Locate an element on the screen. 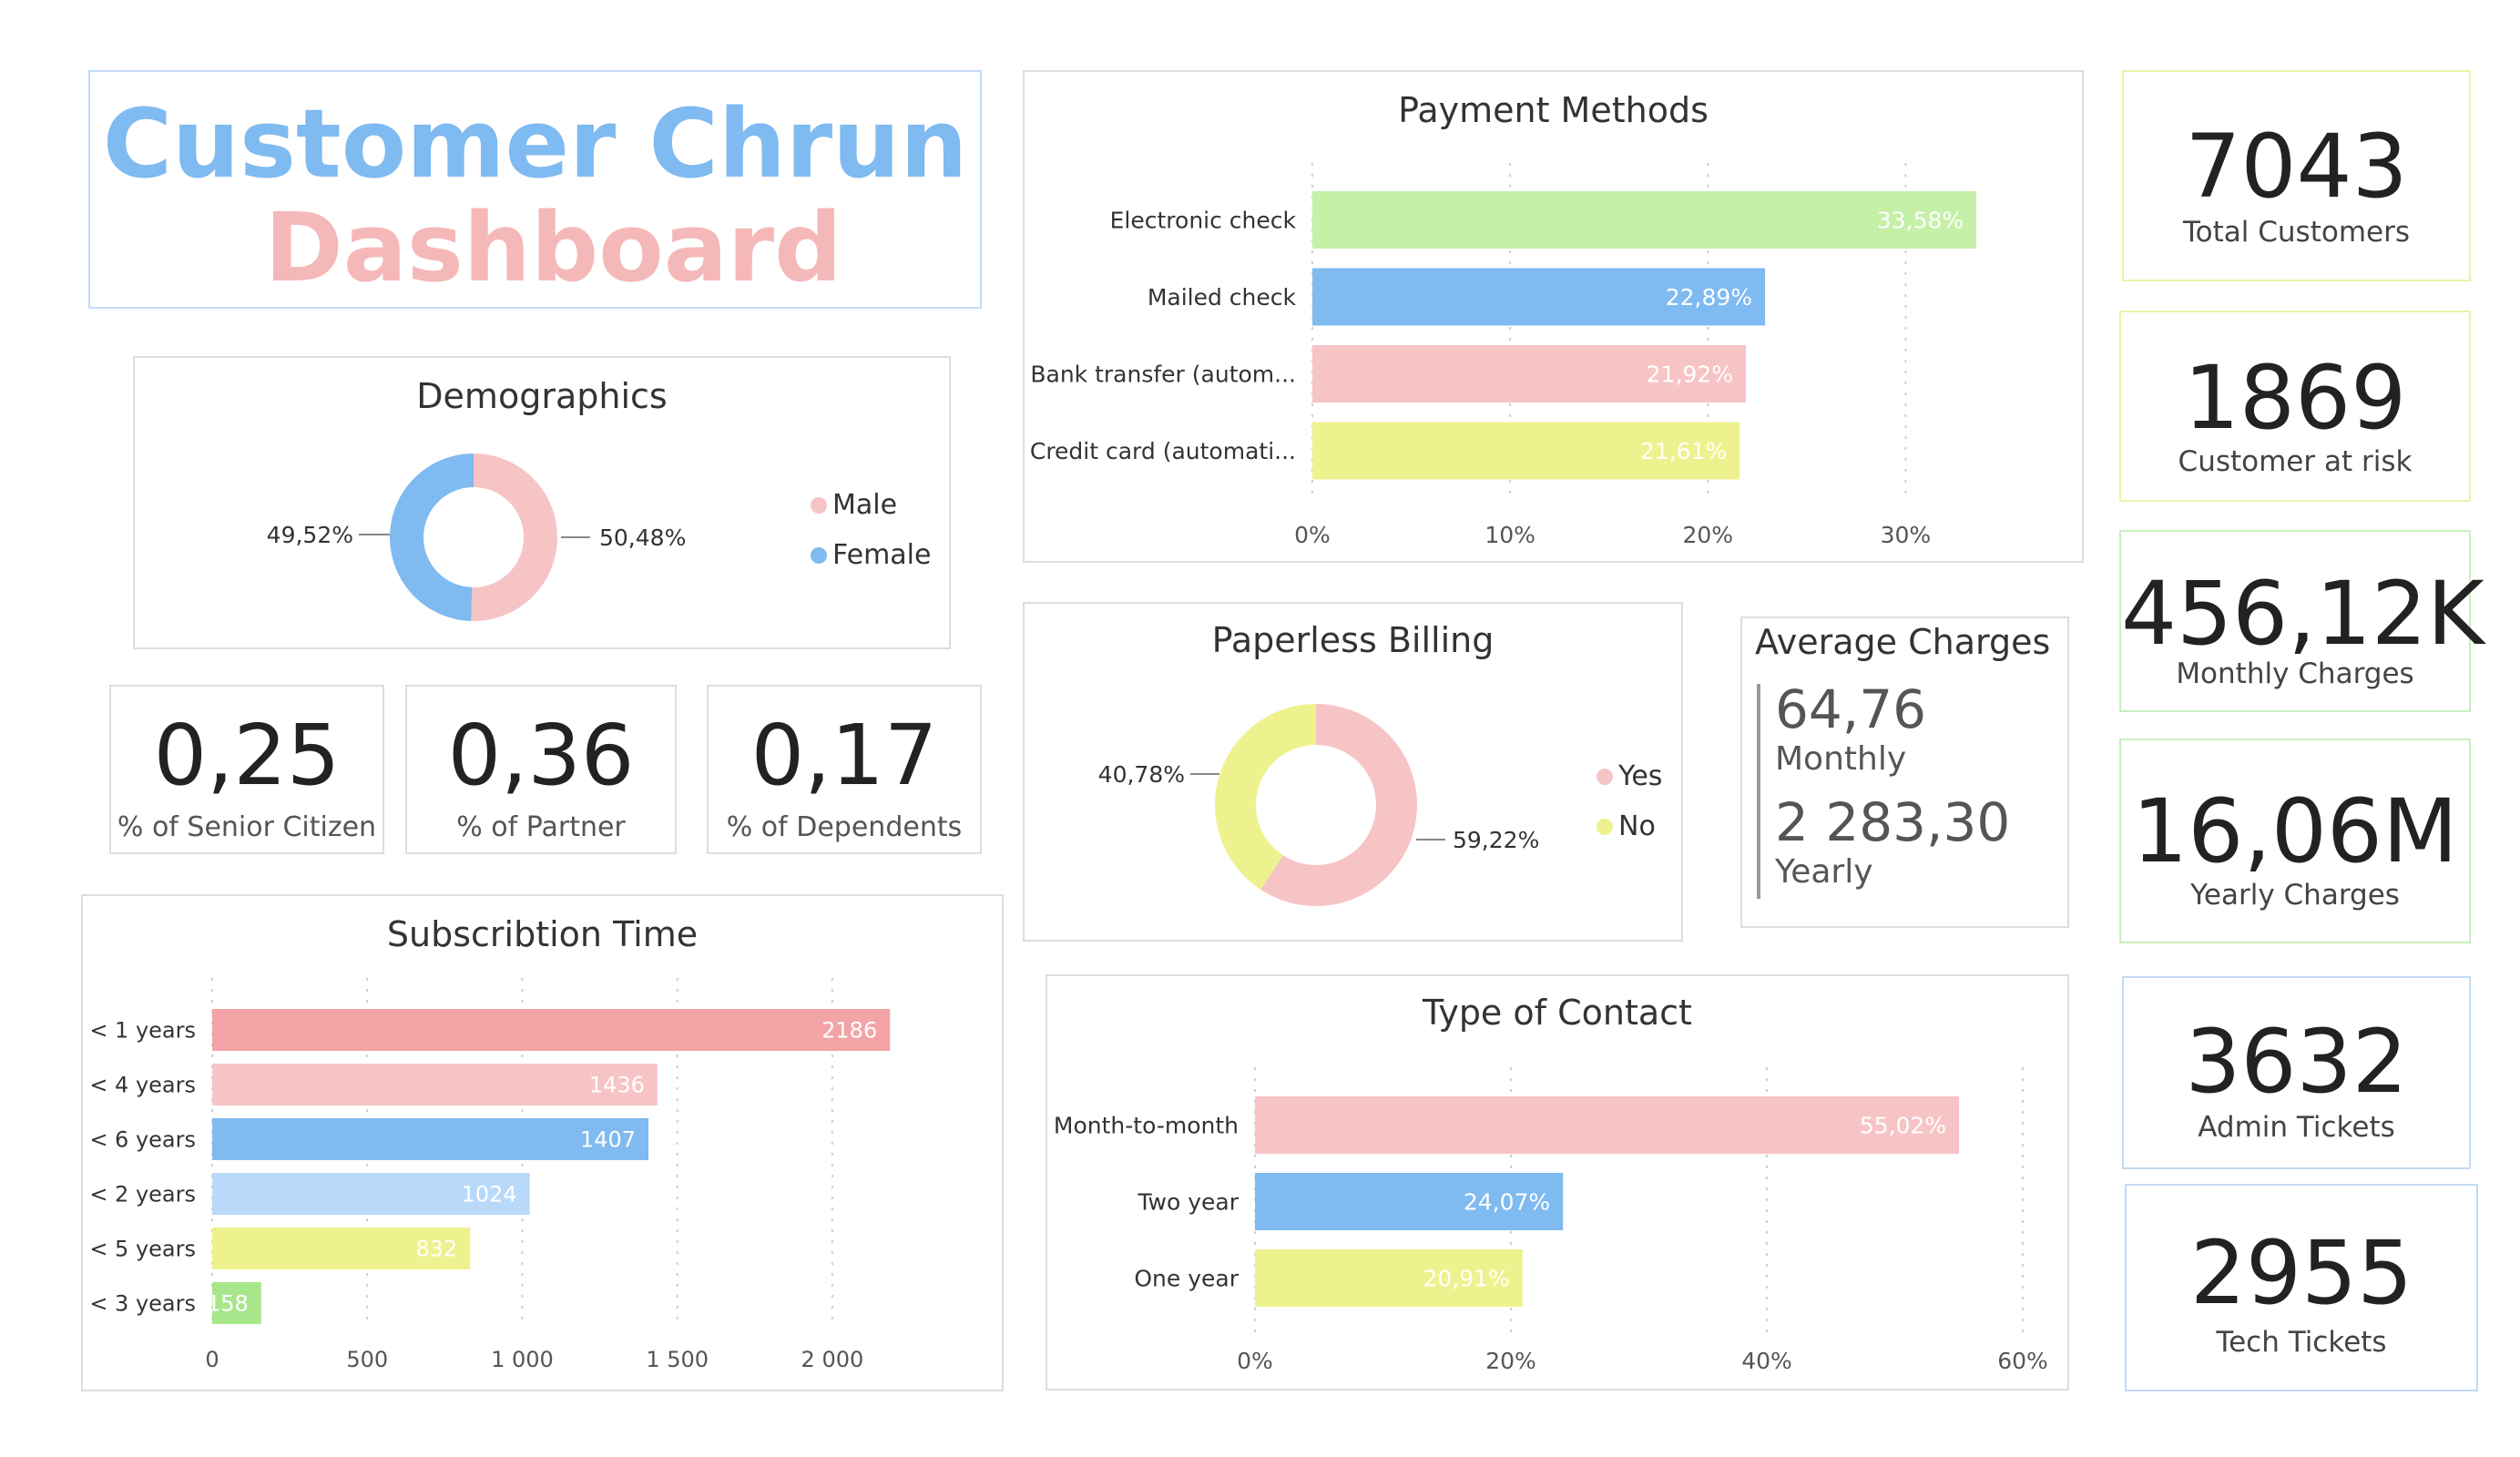 The height and width of the screenshot is (1457, 2520). average-charges-divider is located at coordinates (1758, 792).